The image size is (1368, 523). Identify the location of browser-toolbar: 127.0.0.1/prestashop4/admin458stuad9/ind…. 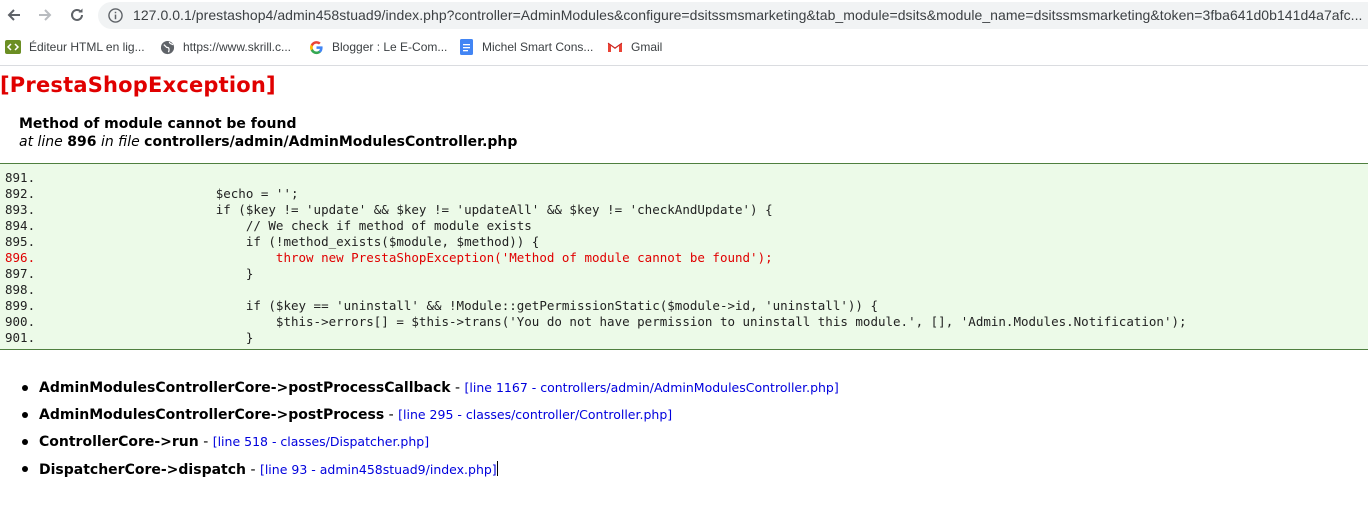
(684, 15).